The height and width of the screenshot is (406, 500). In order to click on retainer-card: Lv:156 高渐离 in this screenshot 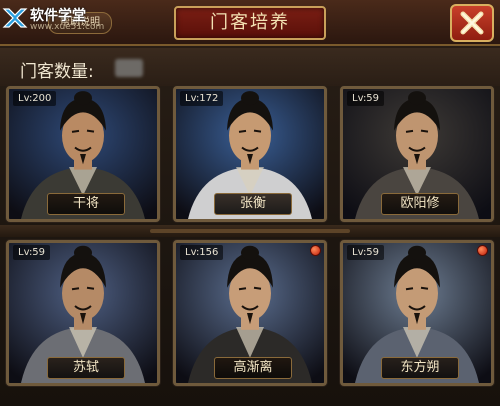, I will do `click(250, 313)`.